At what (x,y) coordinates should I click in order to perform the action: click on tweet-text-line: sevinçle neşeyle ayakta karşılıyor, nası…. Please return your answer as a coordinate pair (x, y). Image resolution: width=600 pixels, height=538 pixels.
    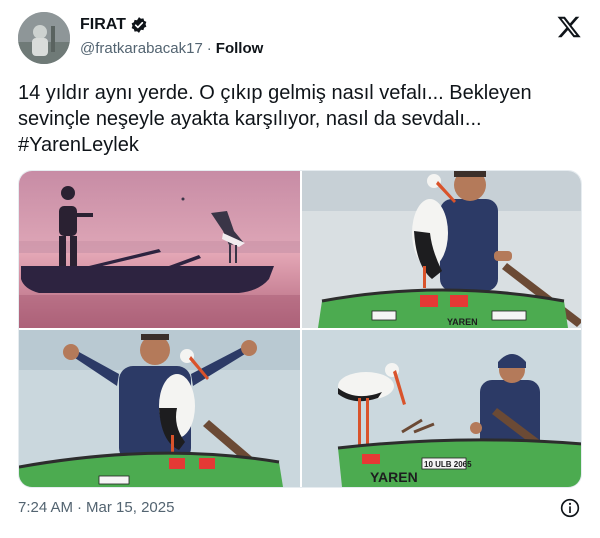
    Looking at the image, I should click on (250, 119).